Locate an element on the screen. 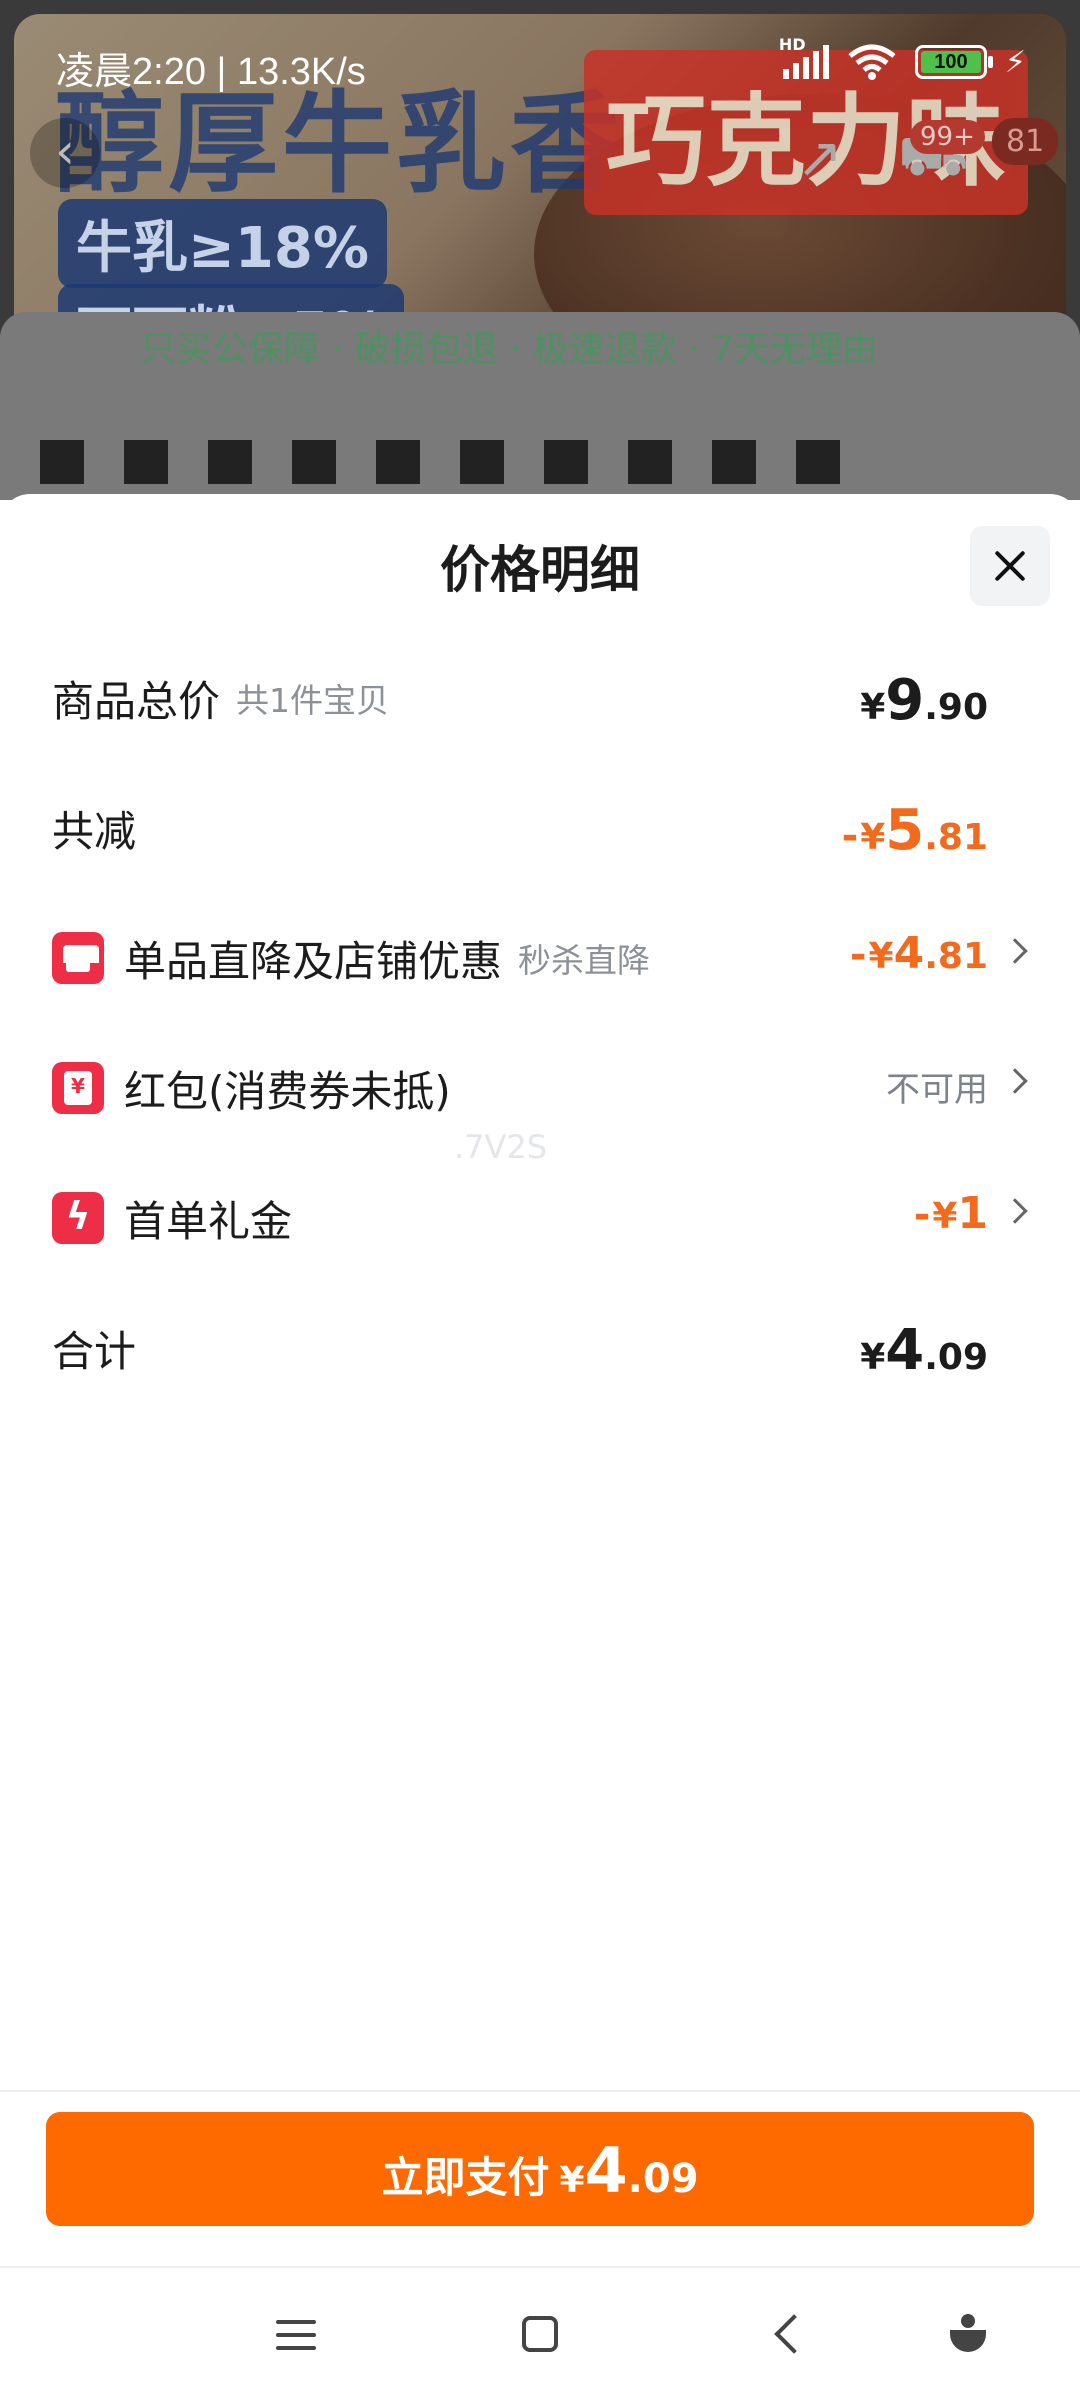  red-packet-status: 不可用 is located at coordinates (937, 1088).